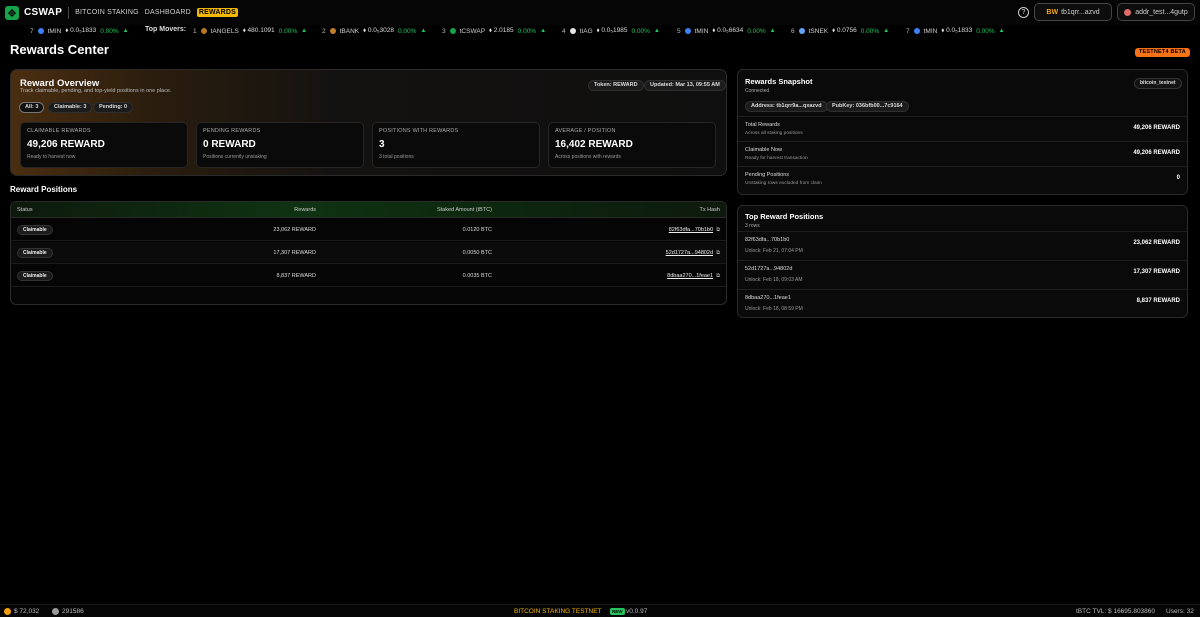 Image resolution: width=1200 pixels, height=617 pixels. Describe the element at coordinates (1180, 611) in the screenshot. I see `users-count: Users: 32` at that location.